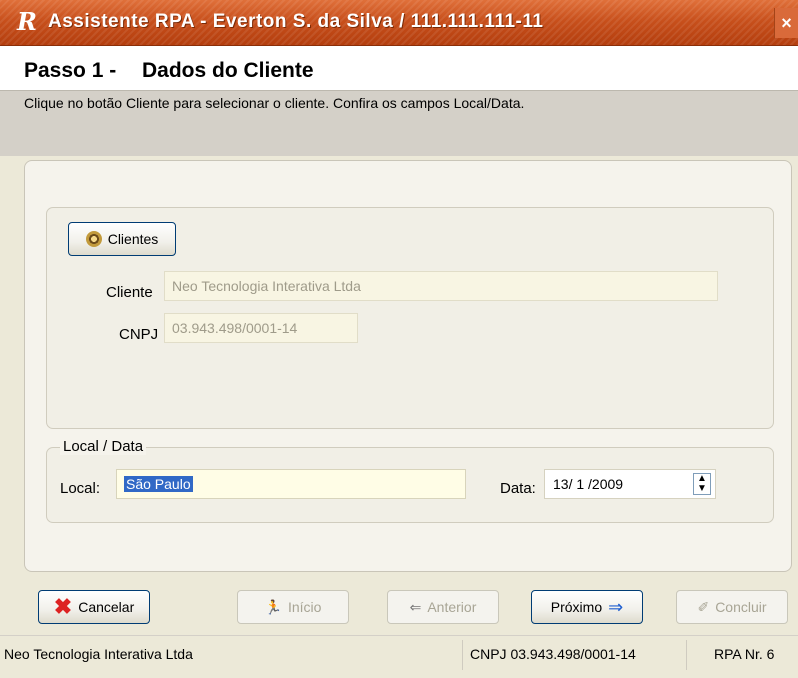  I want to click on date-picker: 13/ 1 /2009 ▲ ▼, so click(630, 484).